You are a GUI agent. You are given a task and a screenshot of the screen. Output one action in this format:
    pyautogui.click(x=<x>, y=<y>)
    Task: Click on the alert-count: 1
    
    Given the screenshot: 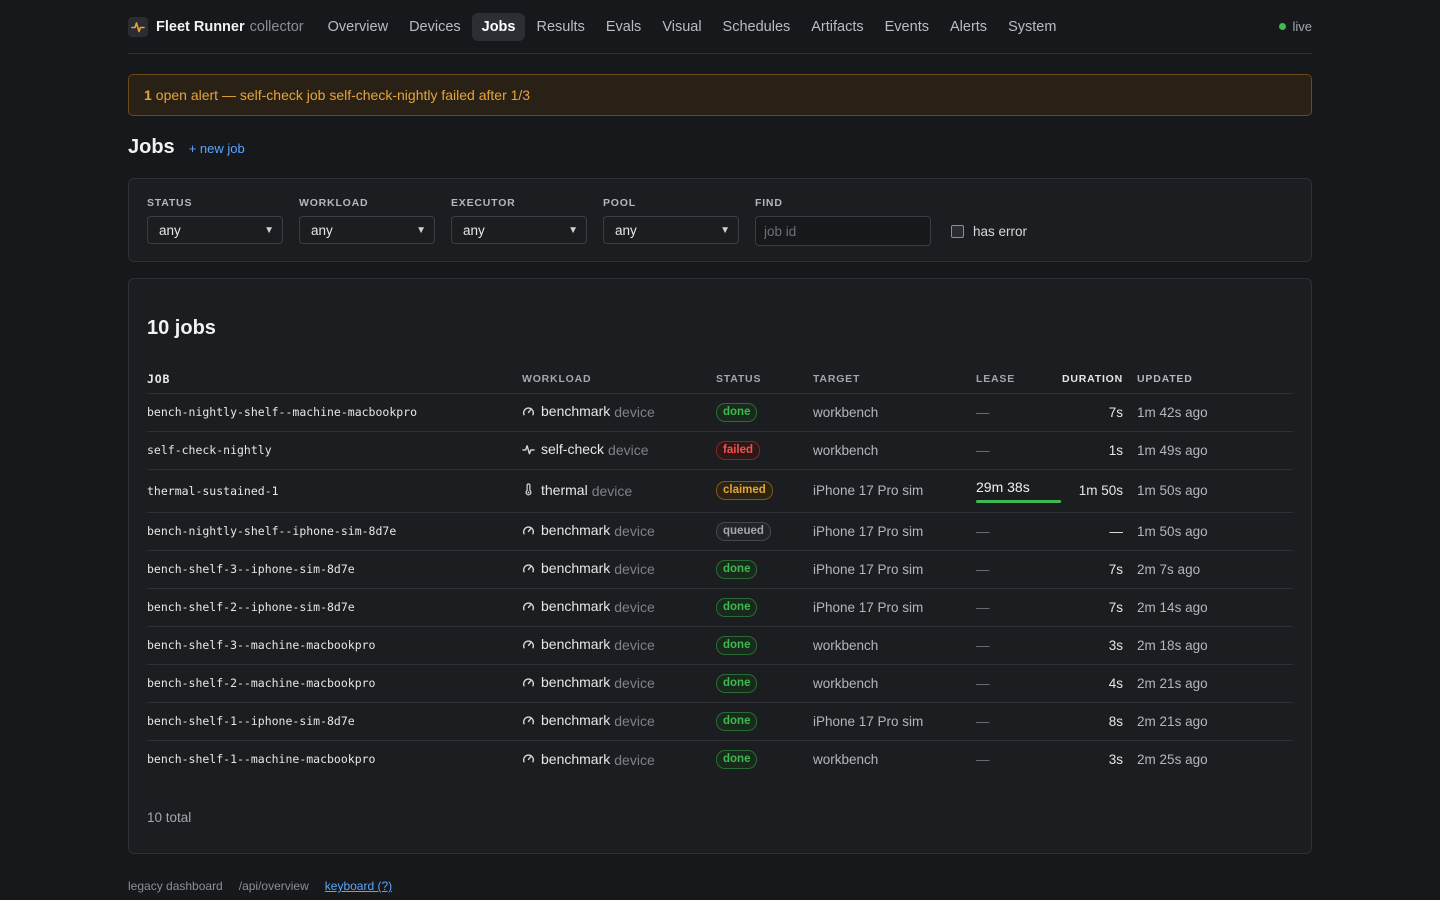 What is the action you would take?
    pyautogui.click(x=148, y=95)
    